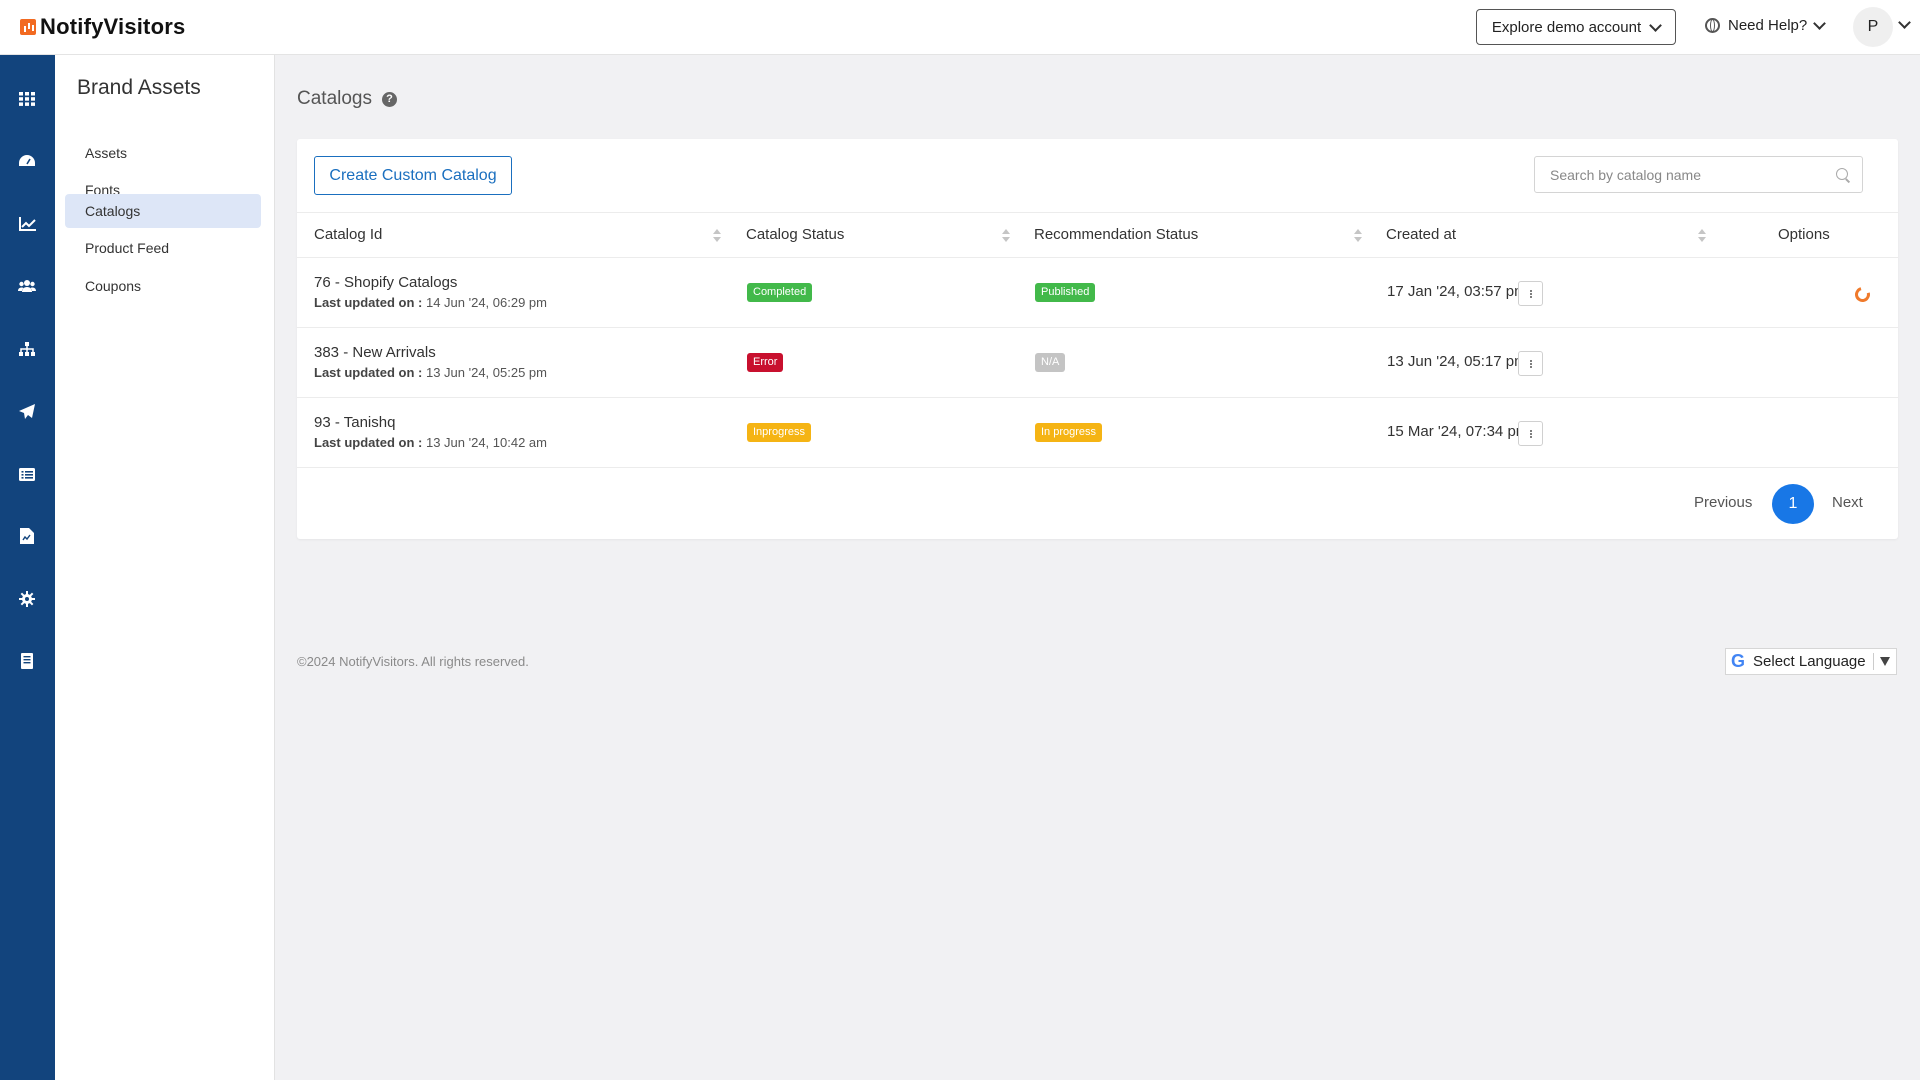  What do you see at coordinates (1847, 502) in the screenshot?
I see `pagination-next: Next` at bounding box center [1847, 502].